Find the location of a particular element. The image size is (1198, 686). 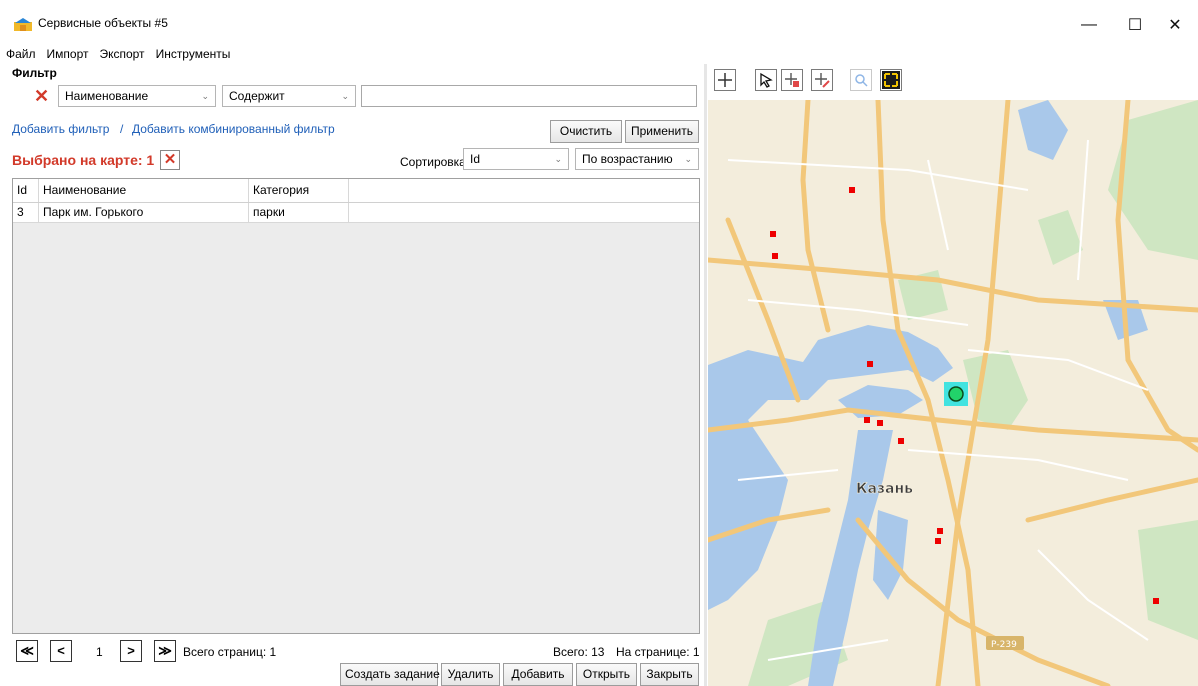

menu-import: Импорт is located at coordinates (67, 55).